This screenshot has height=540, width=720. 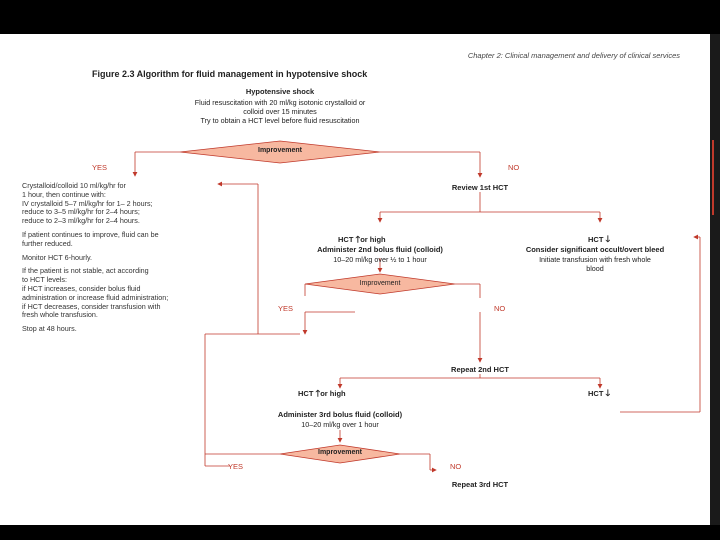 What do you see at coordinates (346, 239) in the screenshot?
I see `hct-high-1-prefix: HCT` at bounding box center [346, 239].